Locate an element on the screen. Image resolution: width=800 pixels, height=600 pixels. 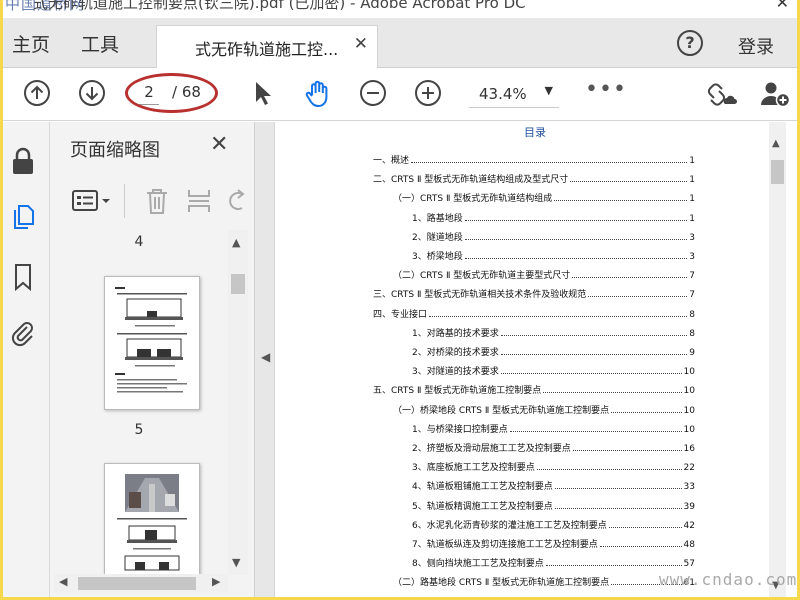
bookmarks-icon is located at coordinates (23, 279).